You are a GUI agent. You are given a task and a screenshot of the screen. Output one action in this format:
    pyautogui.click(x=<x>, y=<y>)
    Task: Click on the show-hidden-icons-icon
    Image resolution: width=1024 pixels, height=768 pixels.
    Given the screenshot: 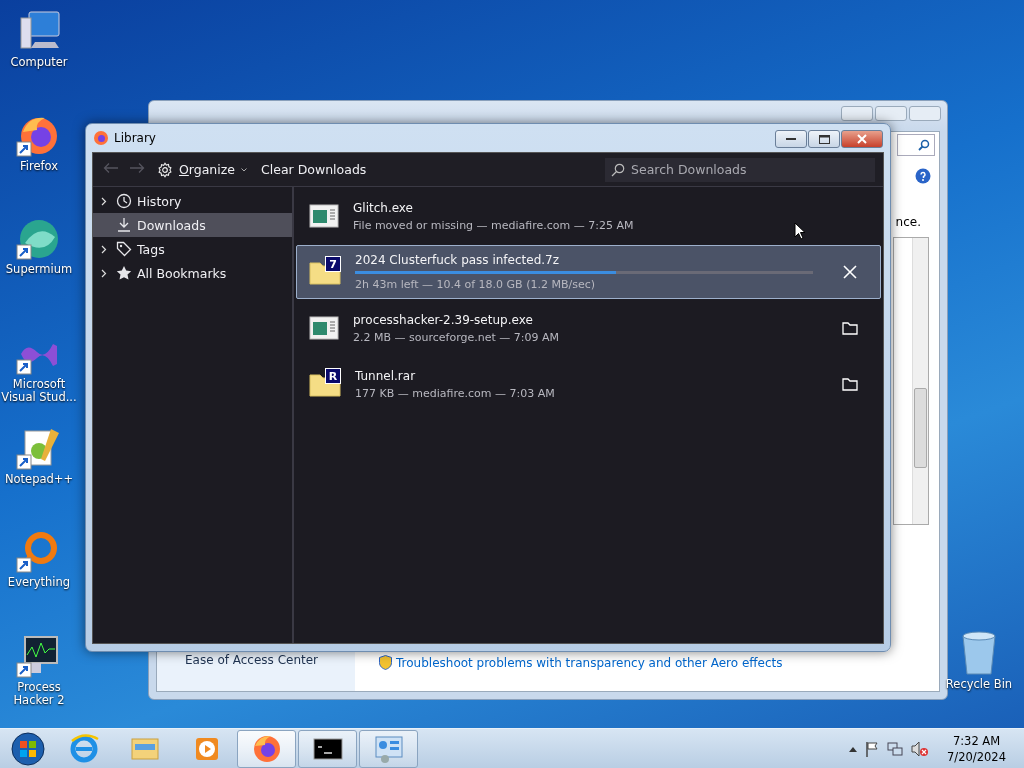 What is the action you would take?
    pyautogui.click(x=853, y=749)
    